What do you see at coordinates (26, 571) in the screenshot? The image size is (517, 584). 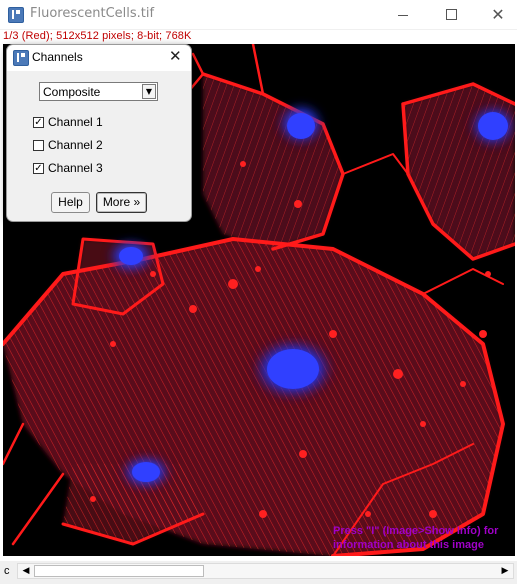 I see `scroll-left-arrow-icon: ◀` at bounding box center [26, 571].